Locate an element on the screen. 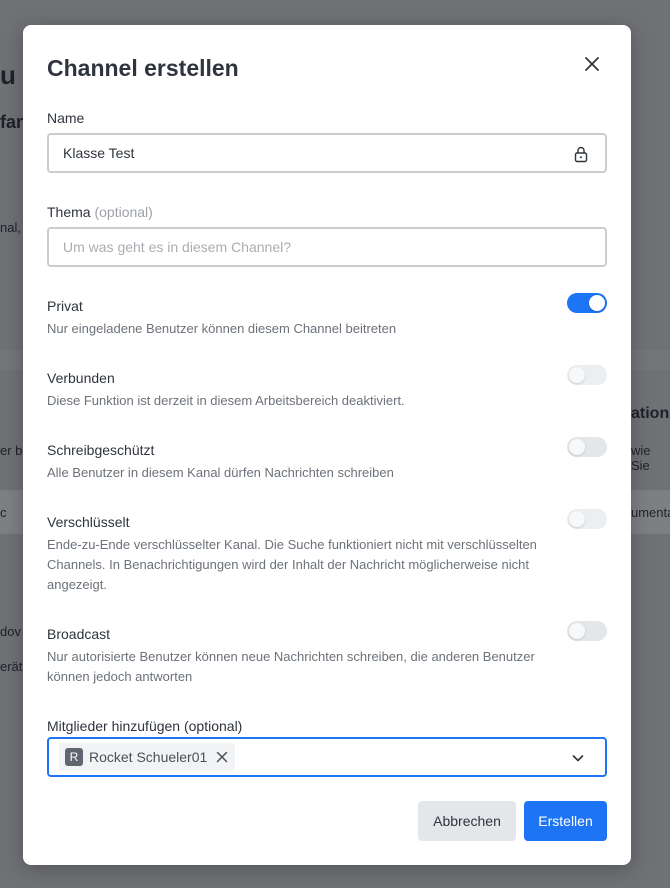 The height and width of the screenshot is (888, 670). topic-label-text: Thema is located at coordinates (69, 212).